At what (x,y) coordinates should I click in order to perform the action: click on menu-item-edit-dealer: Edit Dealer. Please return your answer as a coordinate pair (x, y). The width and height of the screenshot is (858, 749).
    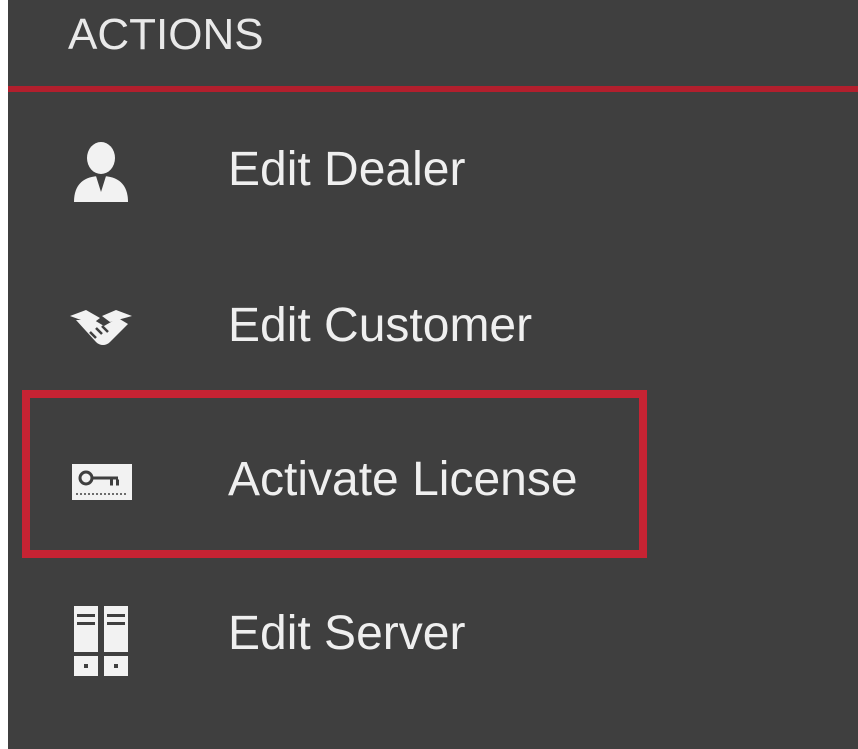
    Looking at the image, I should click on (433, 170).